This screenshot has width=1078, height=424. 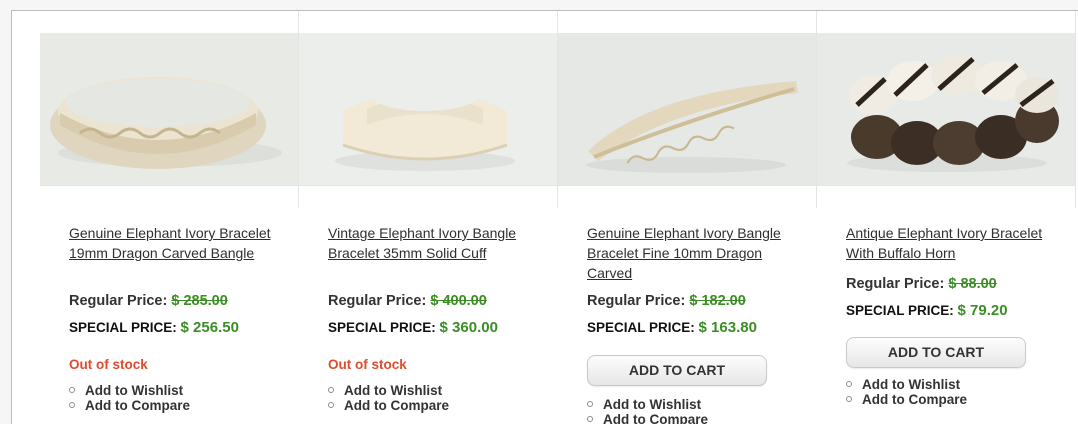 What do you see at coordinates (148, 301) in the screenshot?
I see `regular-price: Regular Price: $ 285.00` at bounding box center [148, 301].